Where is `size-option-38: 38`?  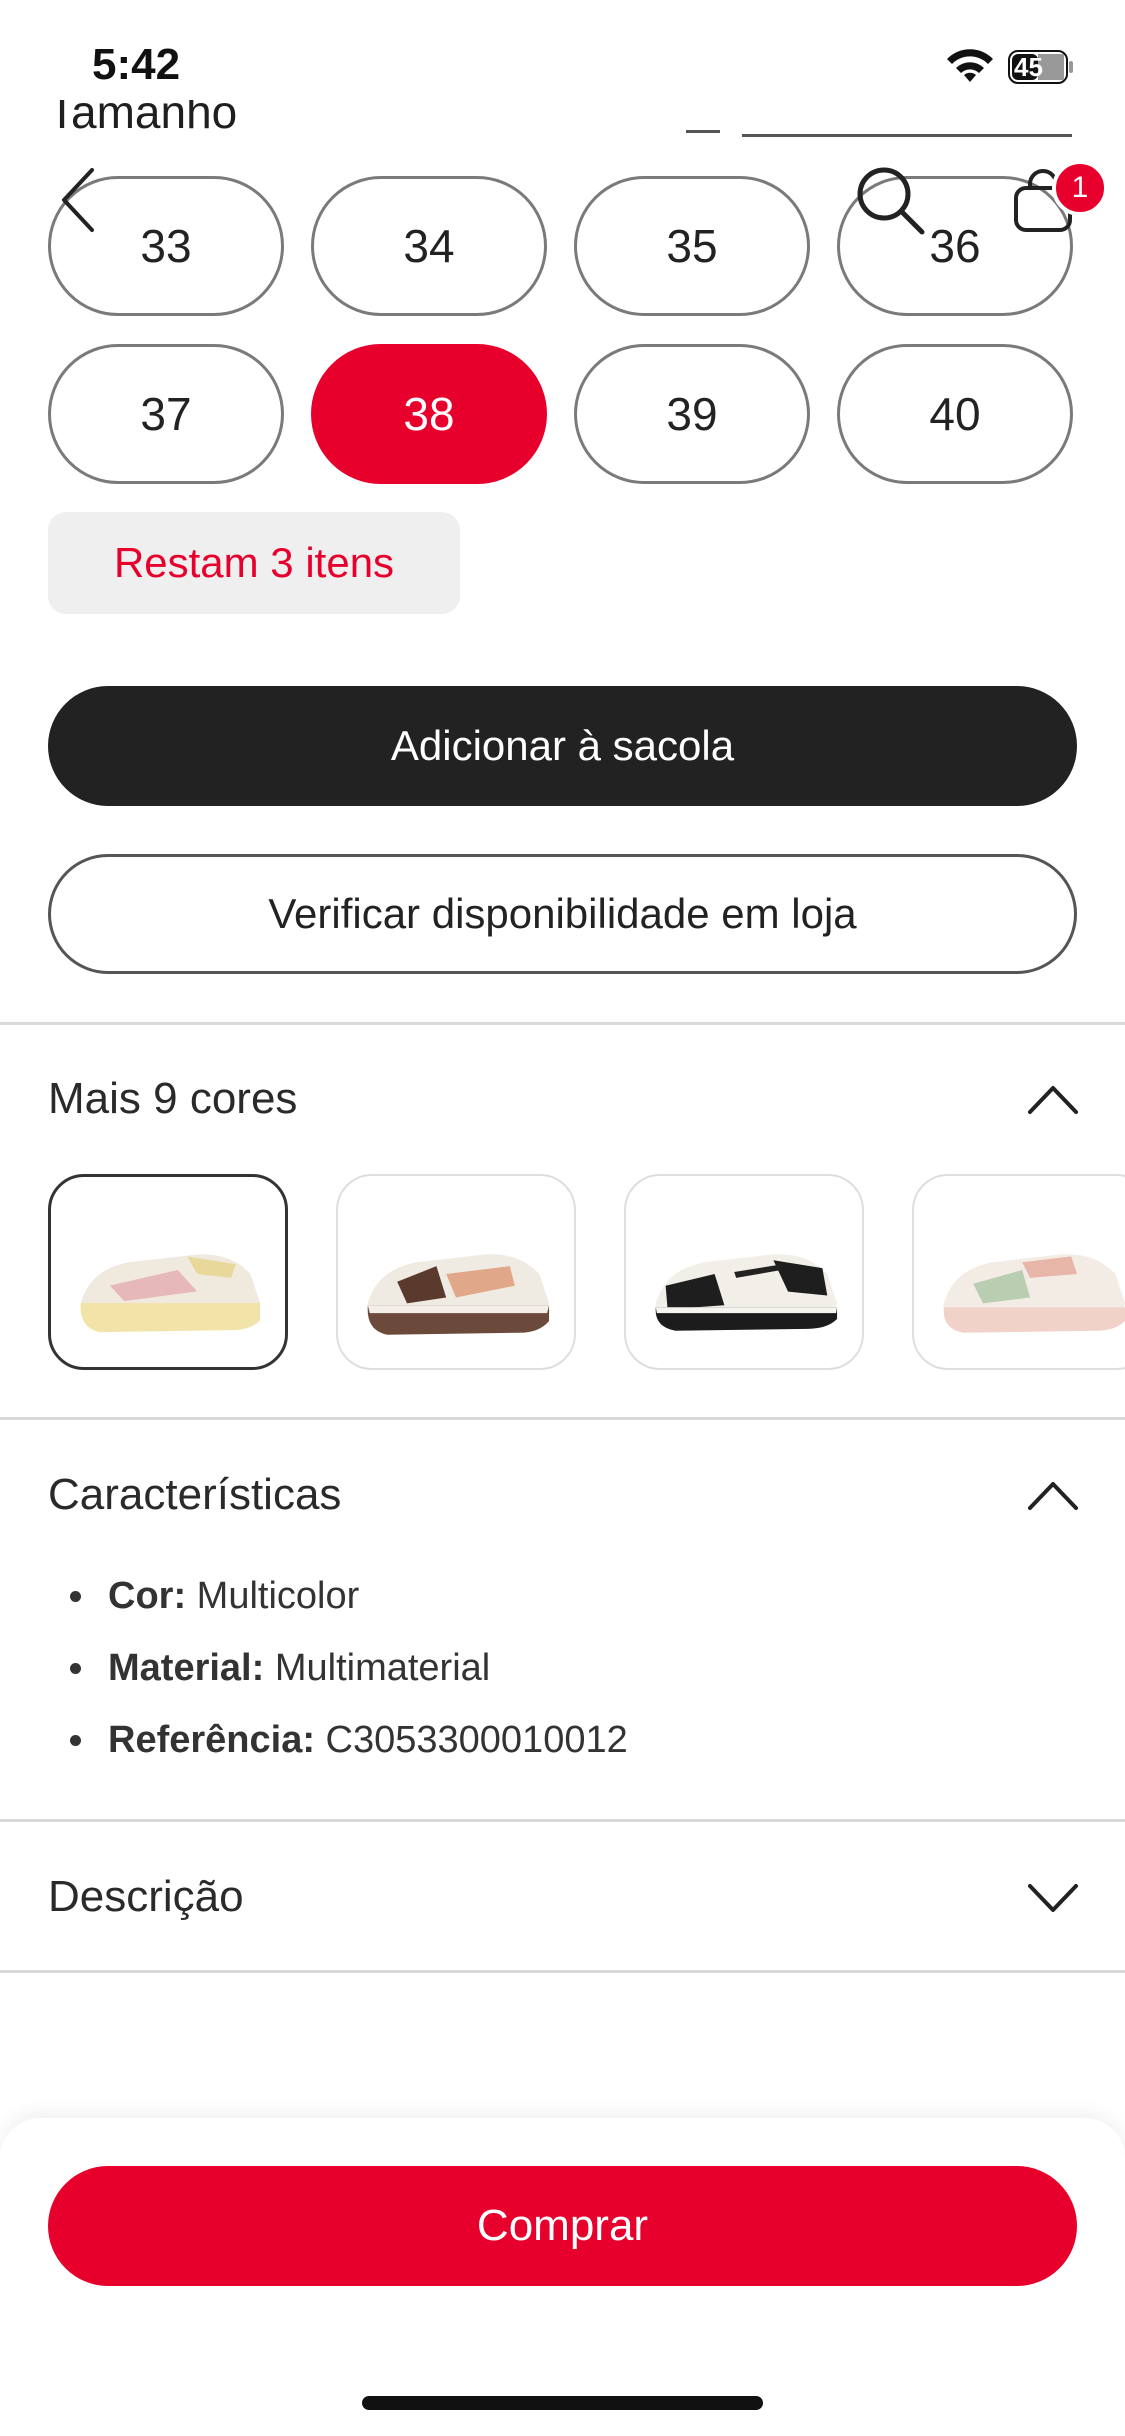
size-option-38: 38 is located at coordinates (429, 414).